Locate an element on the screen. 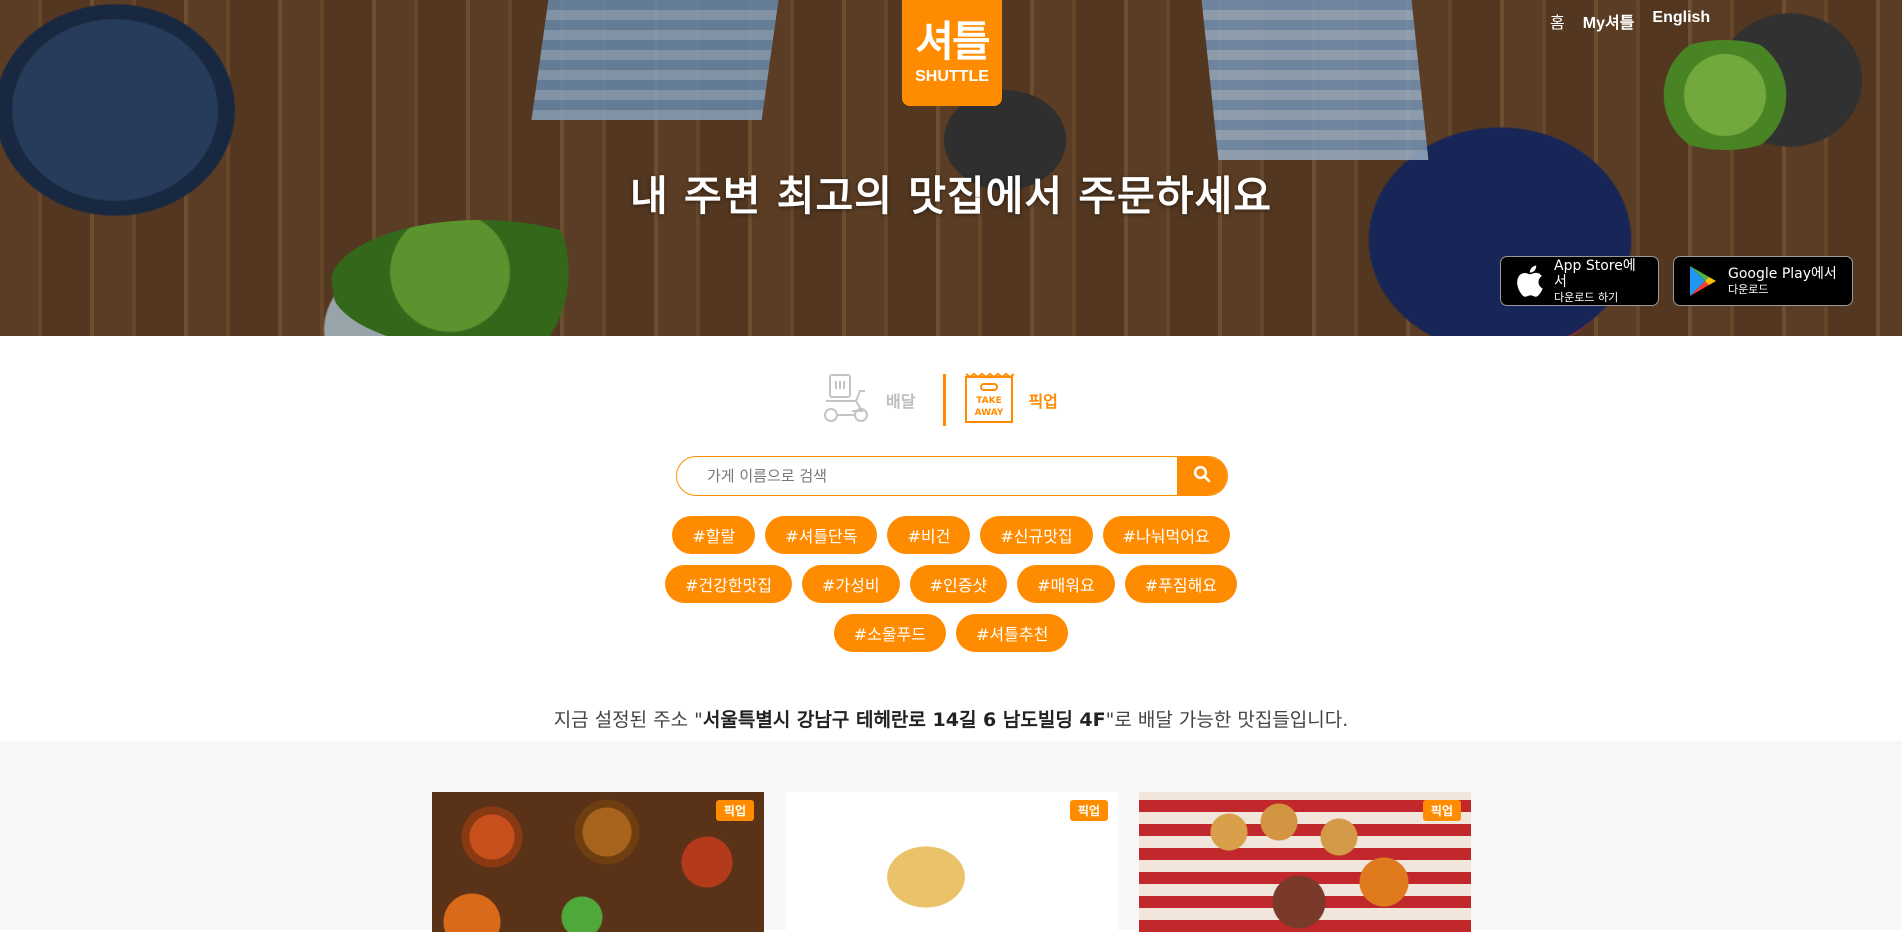  mode-divider is located at coordinates (945, 400).